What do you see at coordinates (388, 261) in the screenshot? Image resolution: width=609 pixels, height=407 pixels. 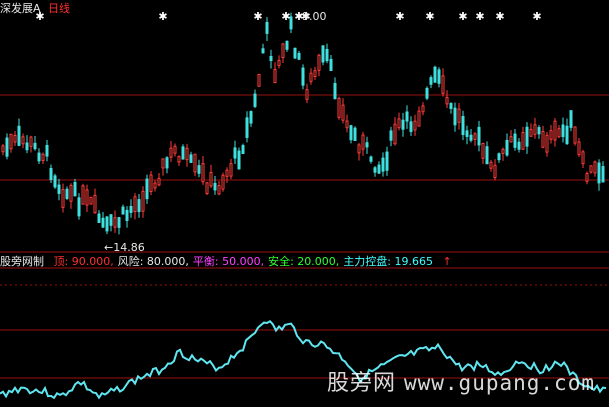 I see `indicator-item: 主力控盘: 19.665` at bounding box center [388, 261].